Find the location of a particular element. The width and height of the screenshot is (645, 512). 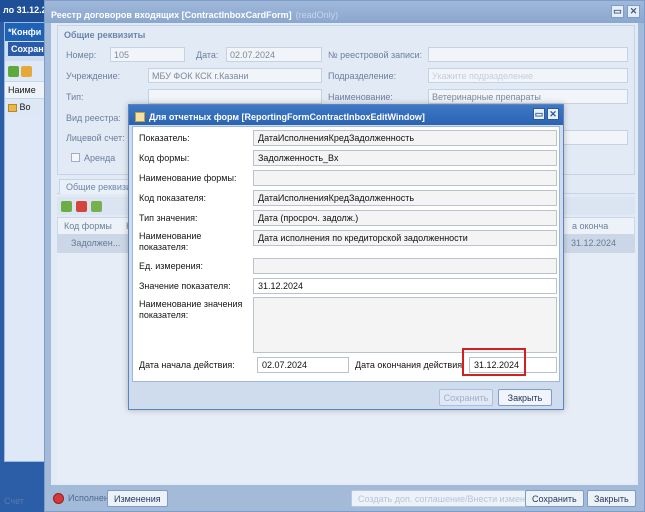

account-label: Лицевой счет: is located at coordinates (95, 138).